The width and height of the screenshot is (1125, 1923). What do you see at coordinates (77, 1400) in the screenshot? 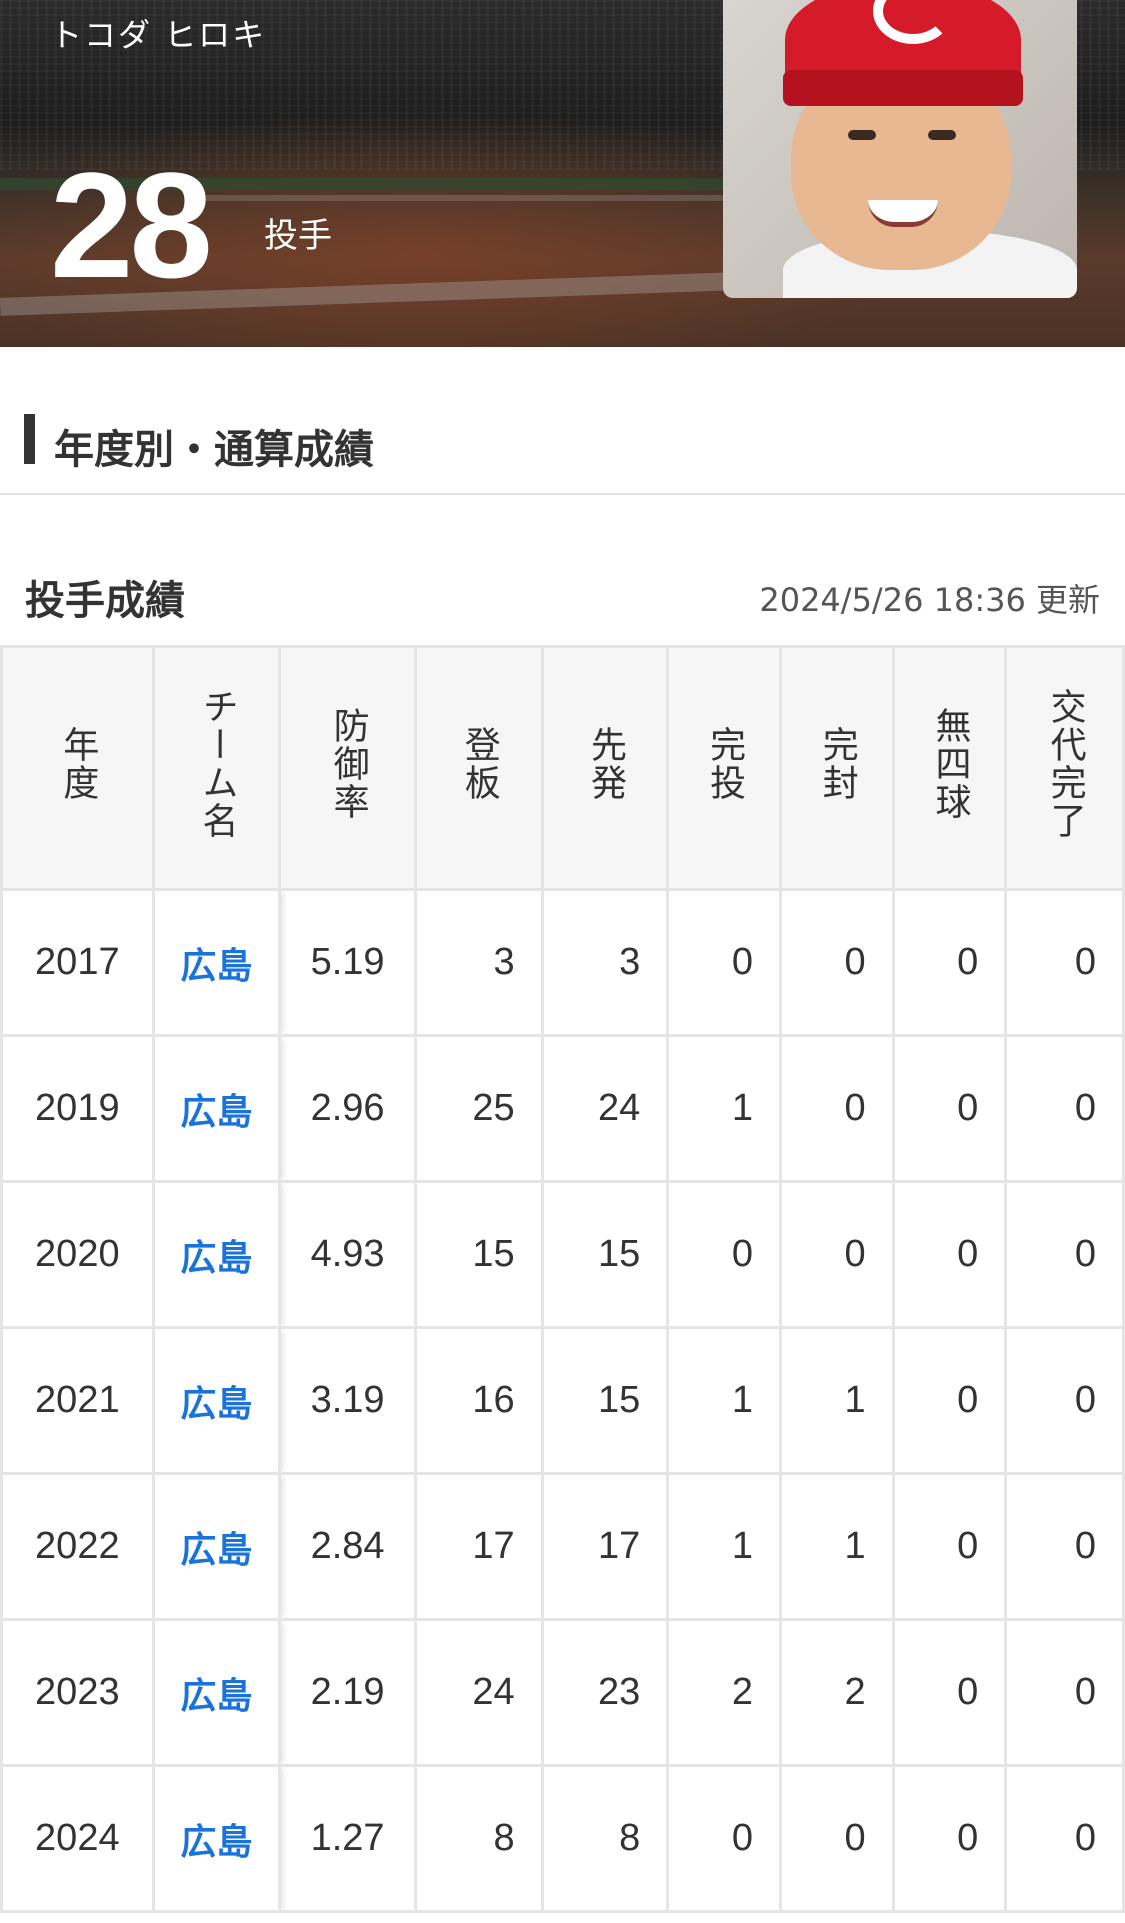
I see `cell-year: 2021` at bounding box center [77, 1400].